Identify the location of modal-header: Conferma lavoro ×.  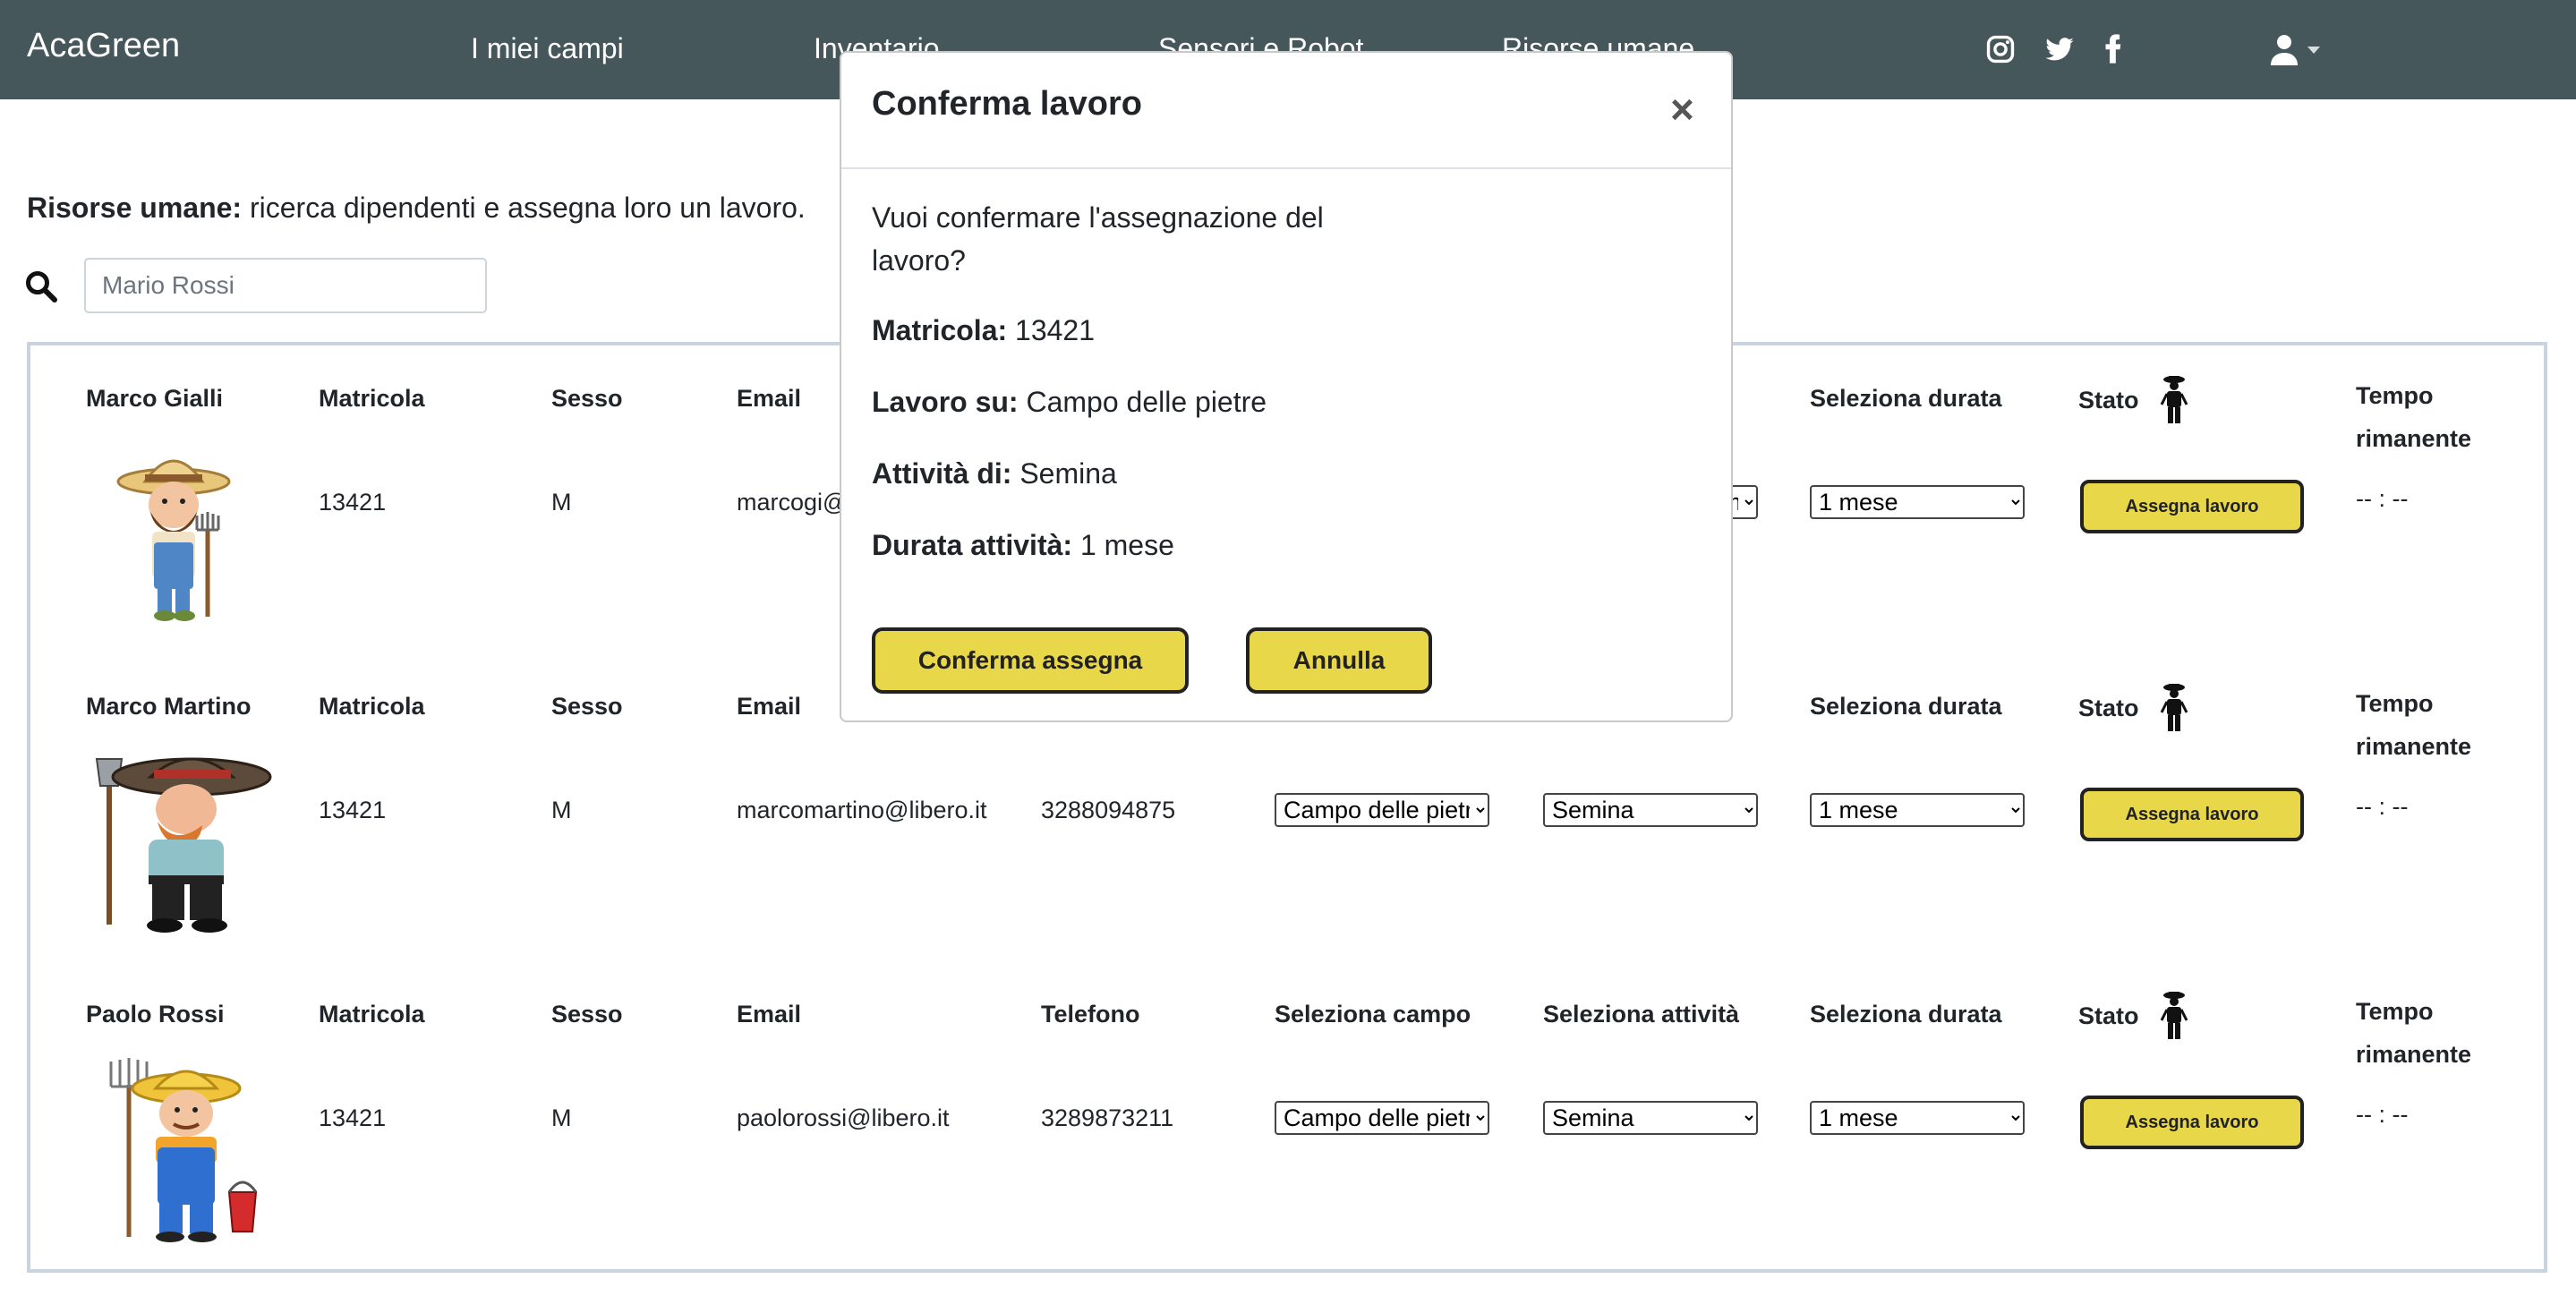
(1286, 111).